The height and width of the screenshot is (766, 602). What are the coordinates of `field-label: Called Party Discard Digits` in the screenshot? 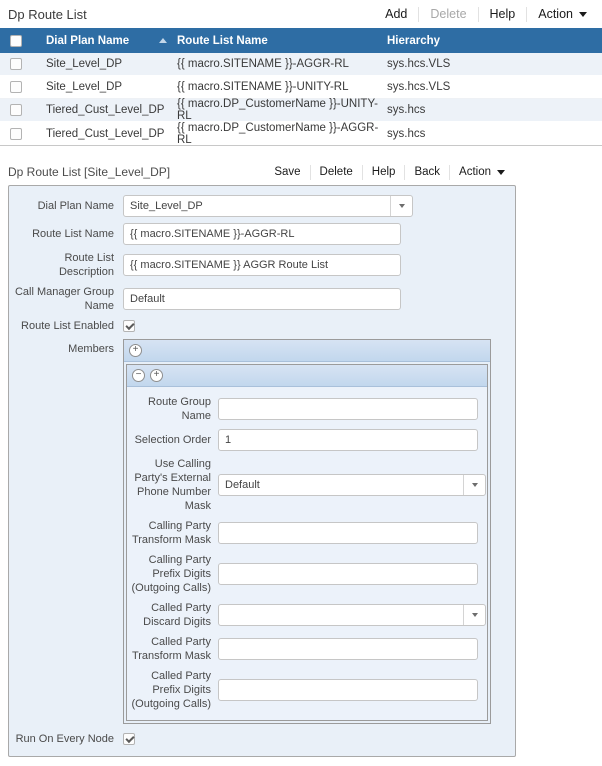 It's located at (177, 615).